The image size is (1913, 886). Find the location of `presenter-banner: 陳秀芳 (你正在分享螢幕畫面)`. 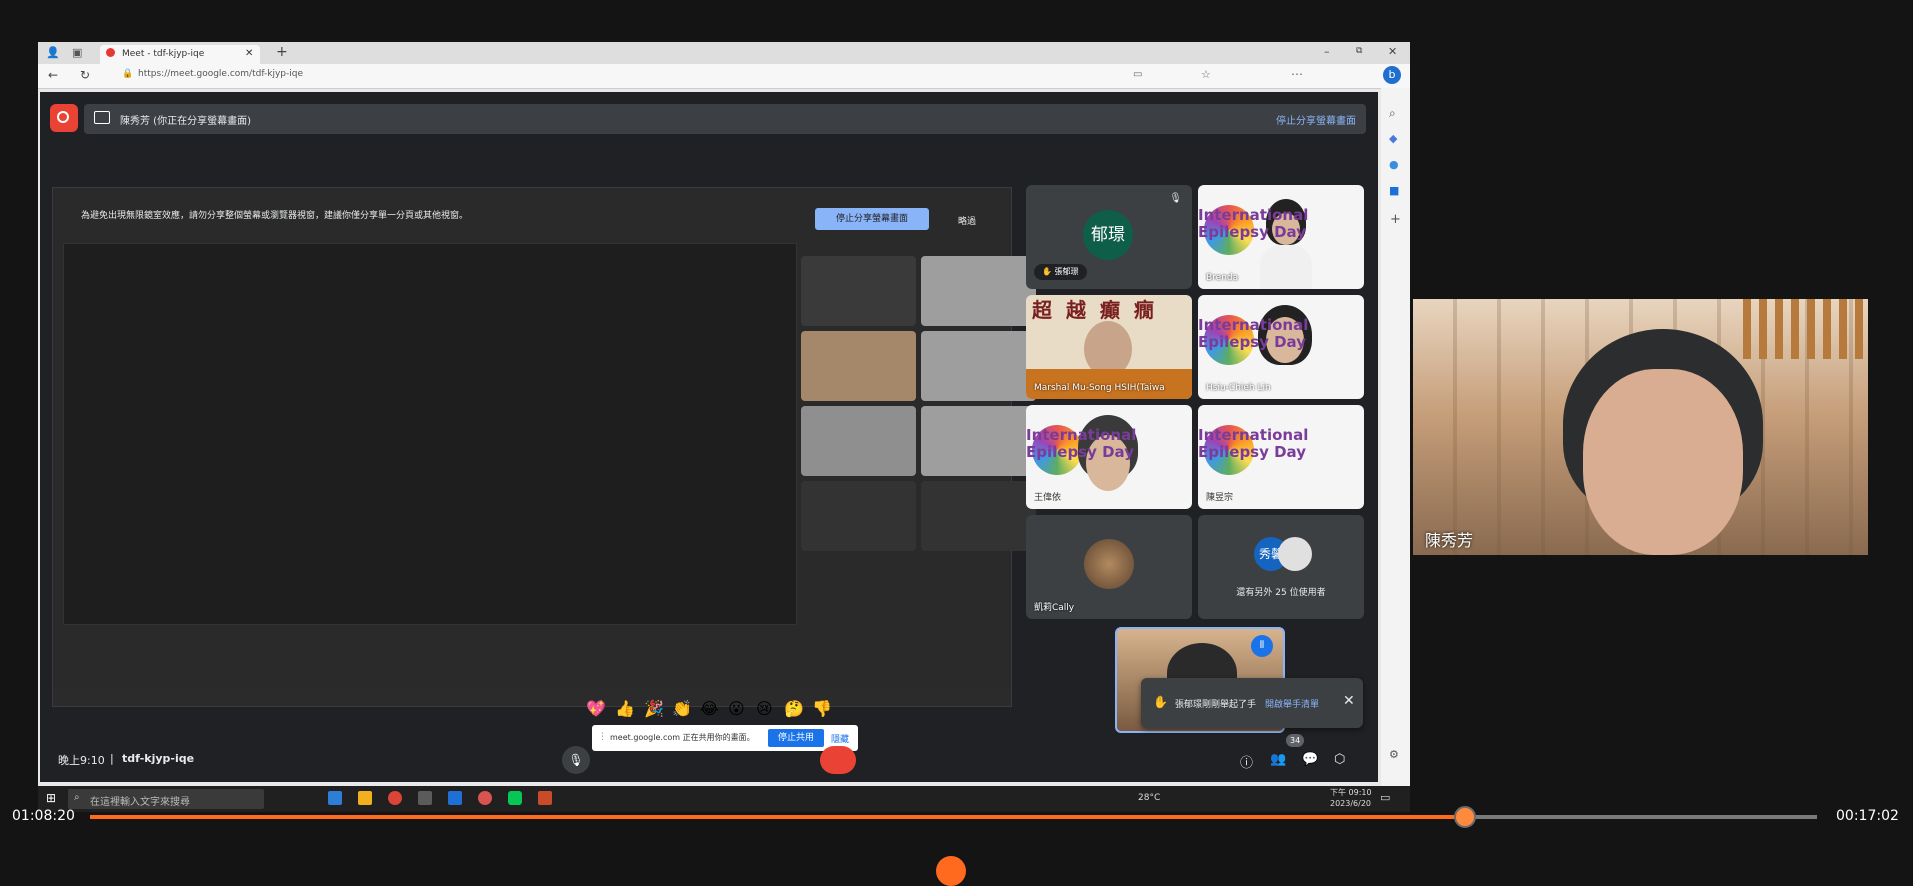

presenter-banner: 陳秀芳 (你正在分享螢幕畫面) is located at coordinates (185, 121).